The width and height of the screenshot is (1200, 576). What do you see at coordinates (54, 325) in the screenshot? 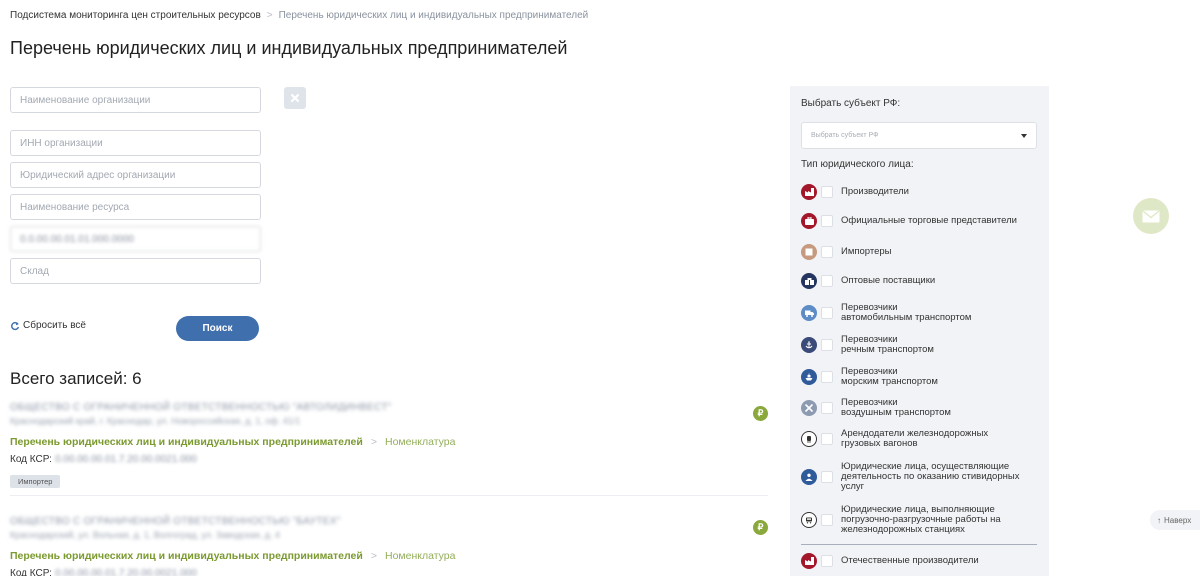
I see `reset-all-label: Сбросить всё` at bounding box center [54, 325].